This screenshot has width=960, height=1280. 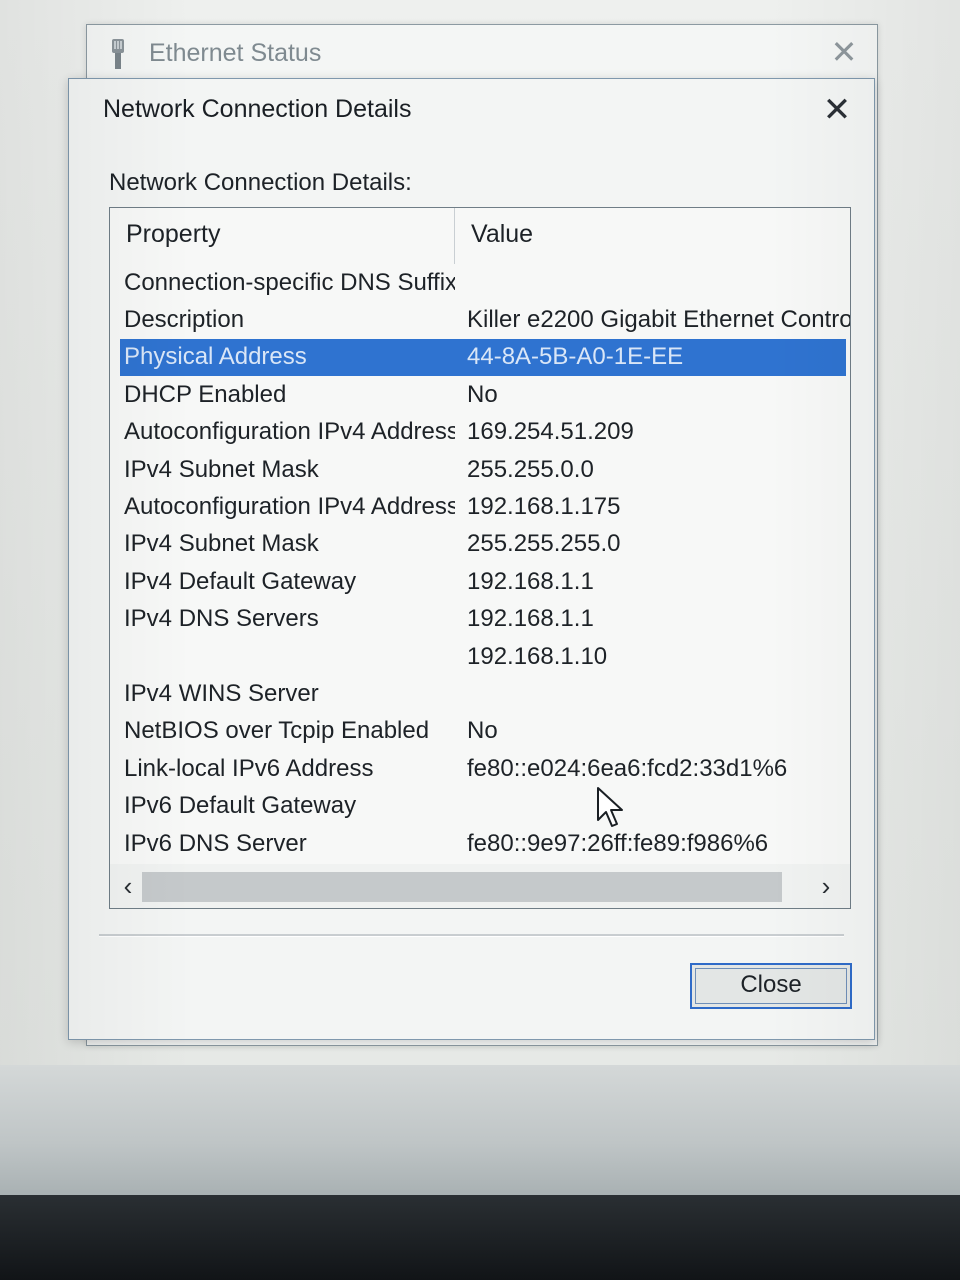 I want to click on value-cell: 169.254.51.209, so click(x=550, y=432).